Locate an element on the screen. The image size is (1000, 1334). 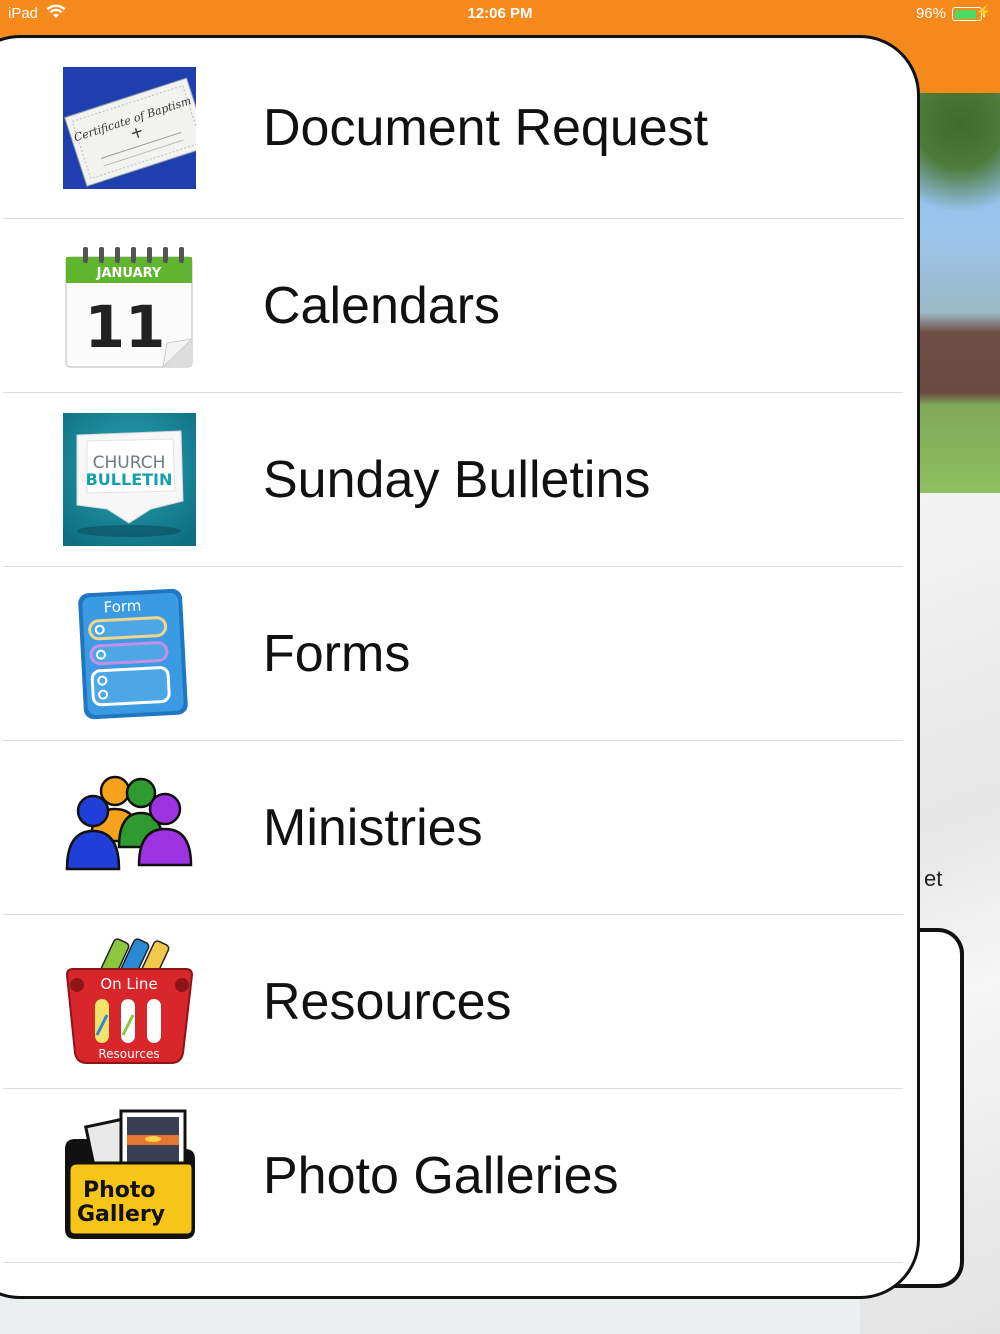
church-bulletin-icon: CHURCH BULLETIN is located at coordinates (129, 479).